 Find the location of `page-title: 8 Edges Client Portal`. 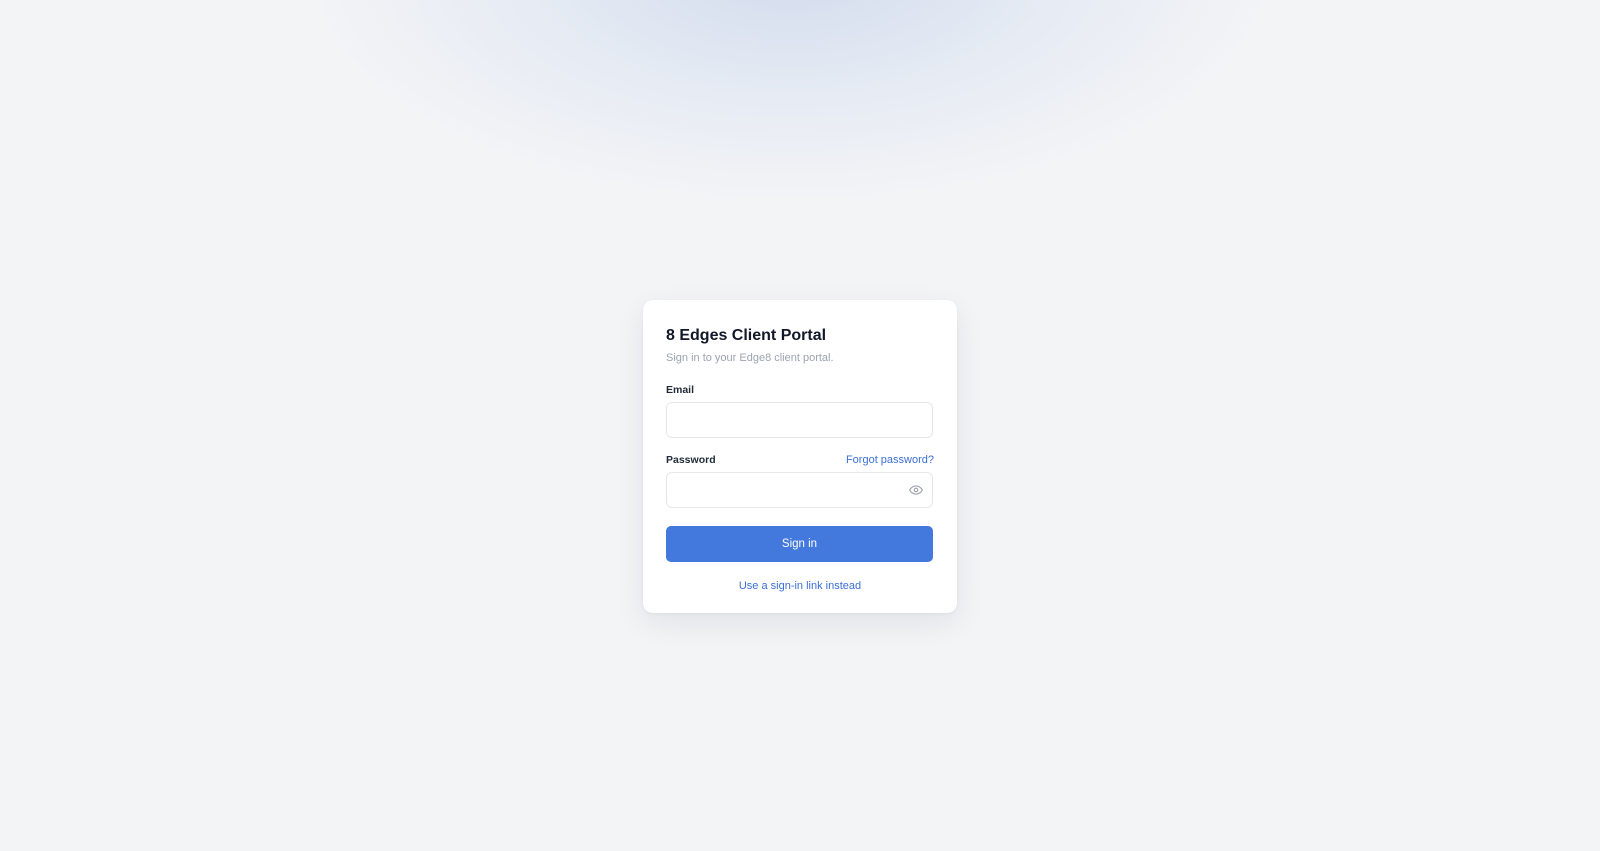

page-title: 8 Edges Client Portal is located at coordinates (746, 335).